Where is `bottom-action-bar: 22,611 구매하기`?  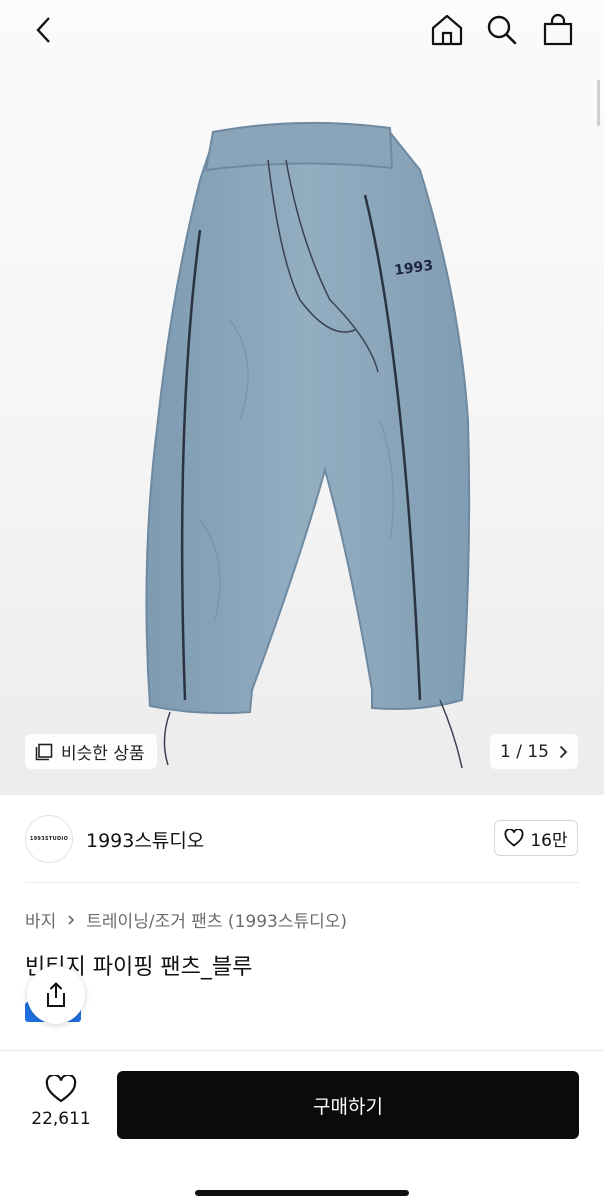
bottom-action-bar: 22,611 구매하기 is located at coordinates (302, 1125).